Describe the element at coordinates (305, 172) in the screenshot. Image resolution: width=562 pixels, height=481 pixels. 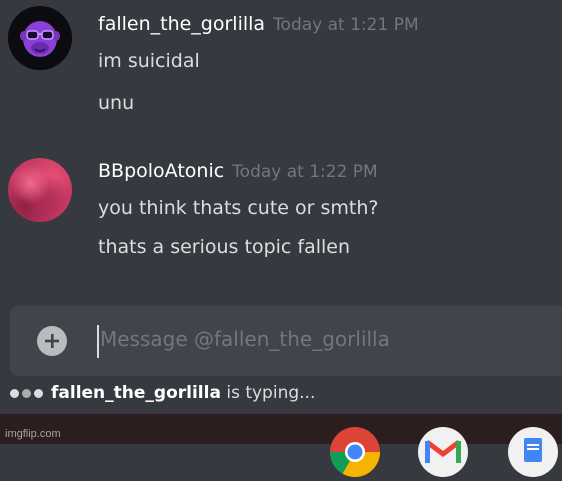
I see `timestamp: Today at 1:22 PM` at that location.